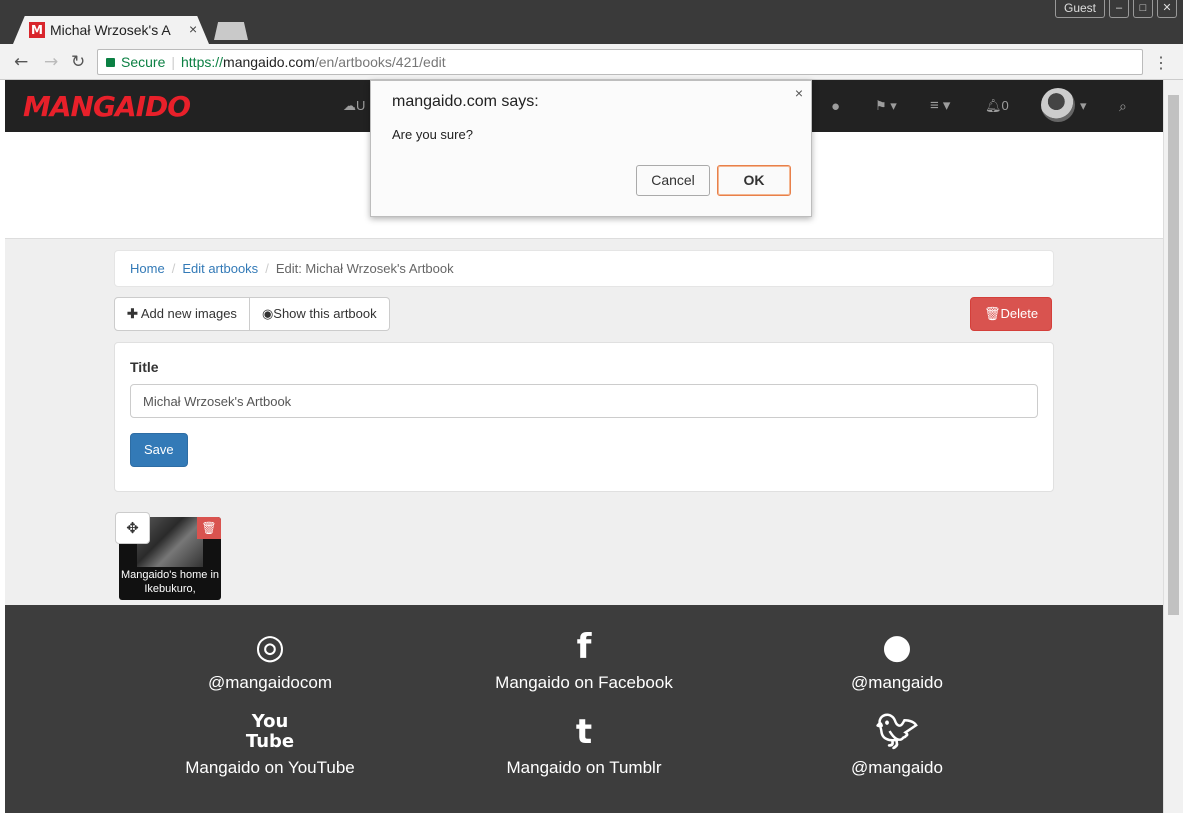 The image size is (1183, 813). I want to click on footer-facebook-link: f Mangaido on Facebook, so click(584, 660).